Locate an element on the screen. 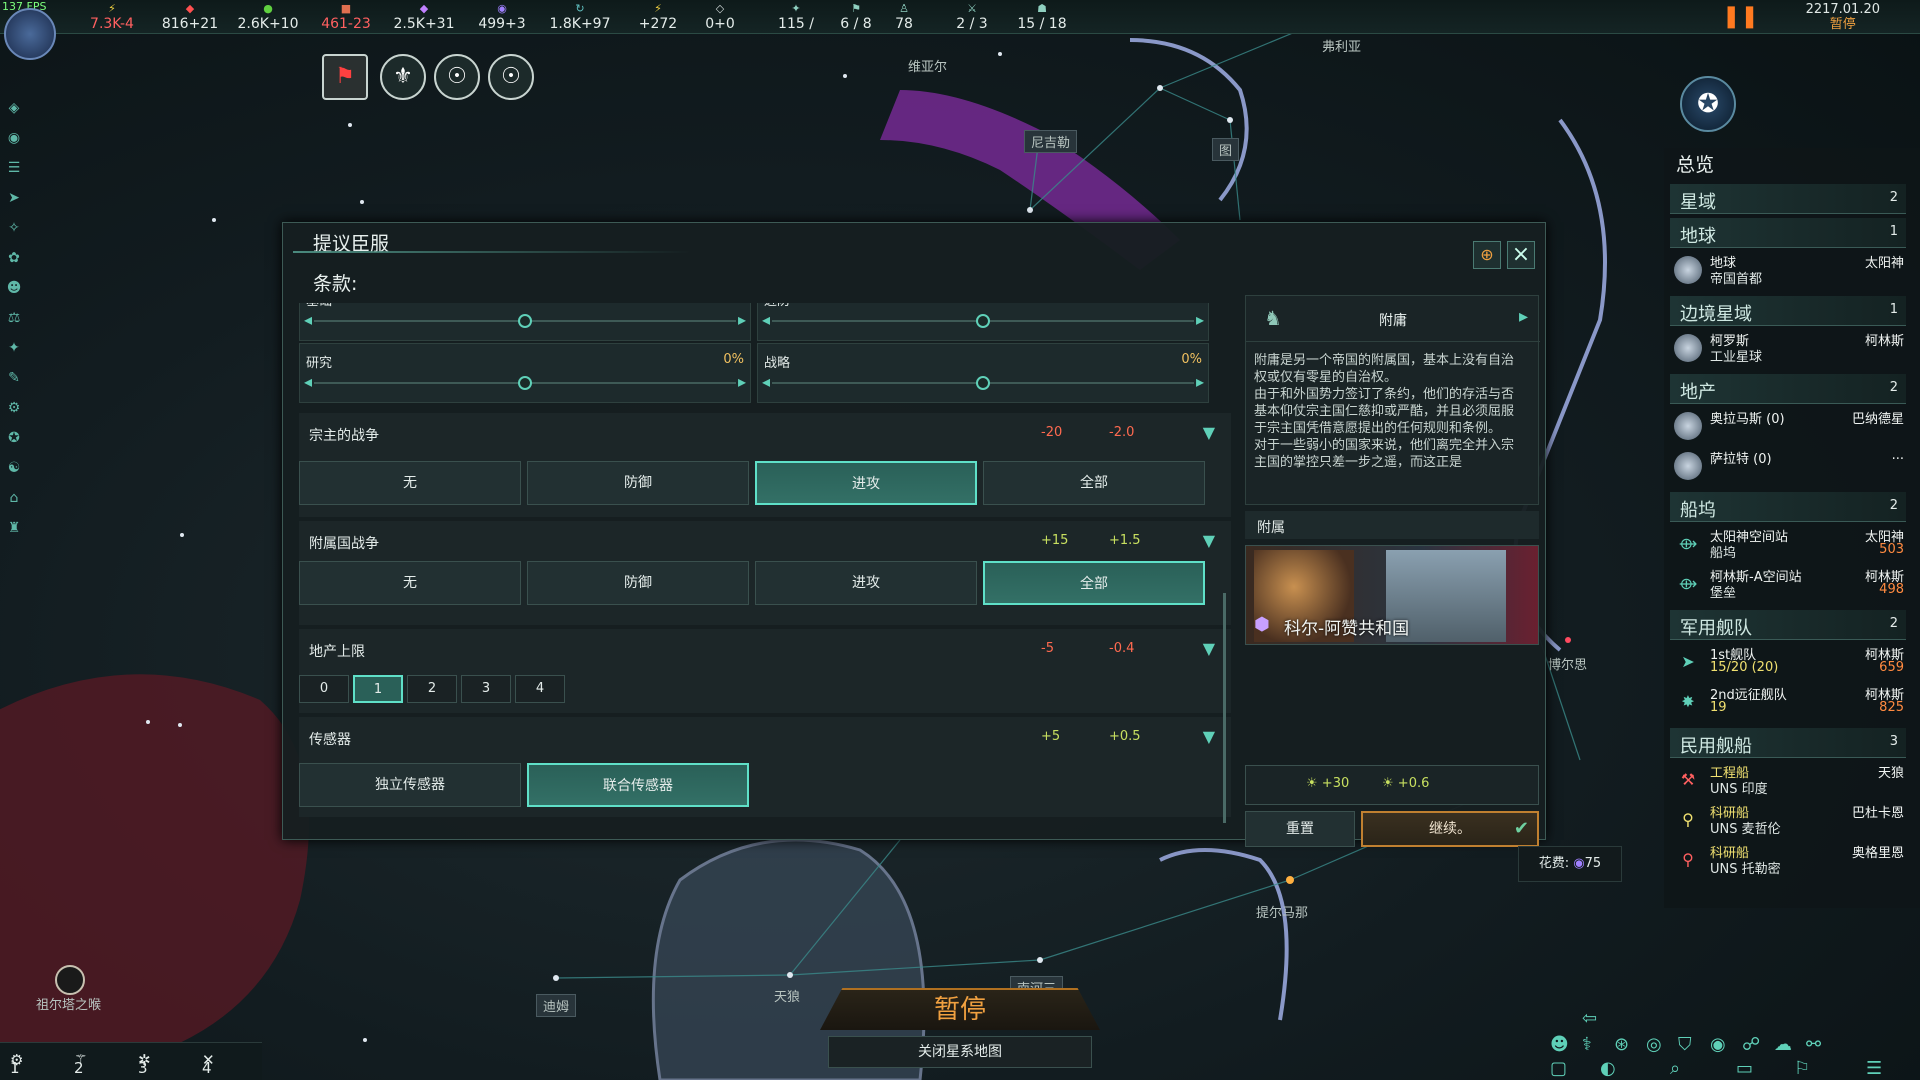 The height and width of the screenshot is (1080, 1920). sensor-alert-icon: ☉ is located at coordinates (457, 77).